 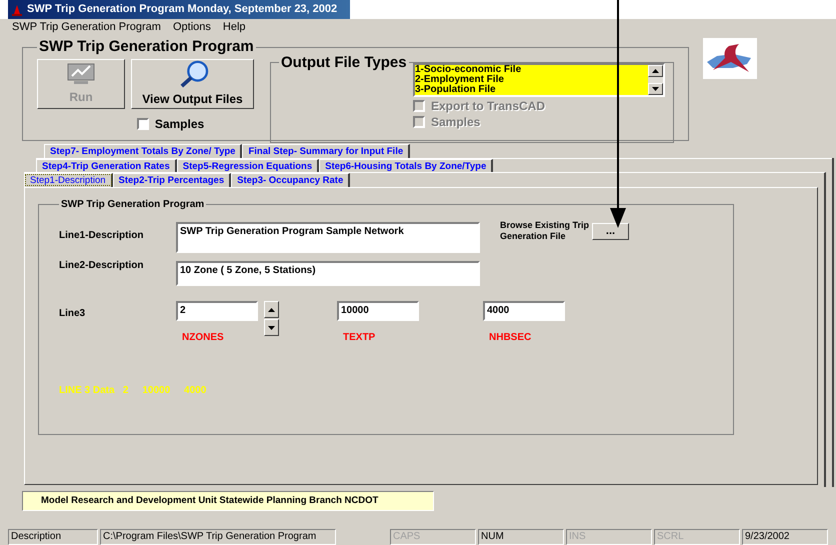 I want to click on tab: Step5-Regression Equations, so click(x=248, y=166).